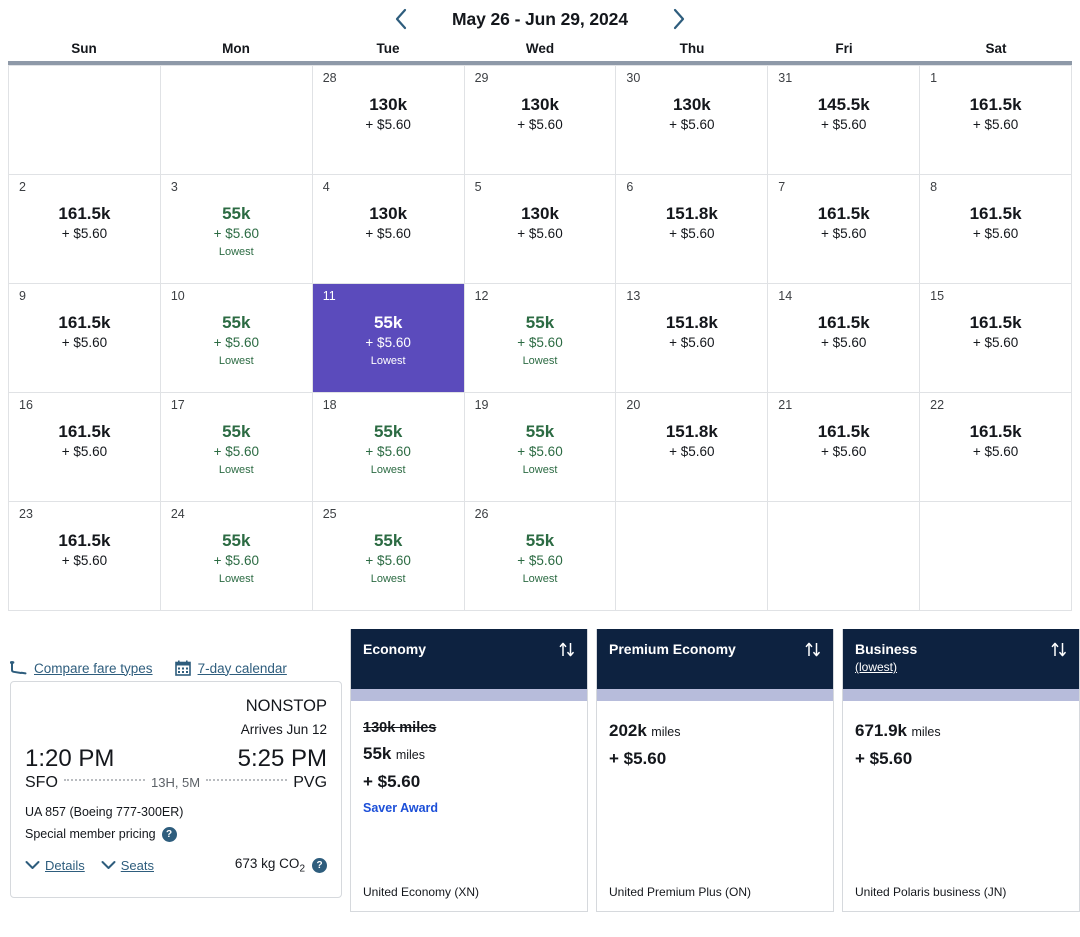 This screenshot has height=937, width=1080. Describe the element at coordinates (388, 556) in the screenshot. I see `calendar-cell-day-25: 25 55k + $5.60 Lowest` at that location.